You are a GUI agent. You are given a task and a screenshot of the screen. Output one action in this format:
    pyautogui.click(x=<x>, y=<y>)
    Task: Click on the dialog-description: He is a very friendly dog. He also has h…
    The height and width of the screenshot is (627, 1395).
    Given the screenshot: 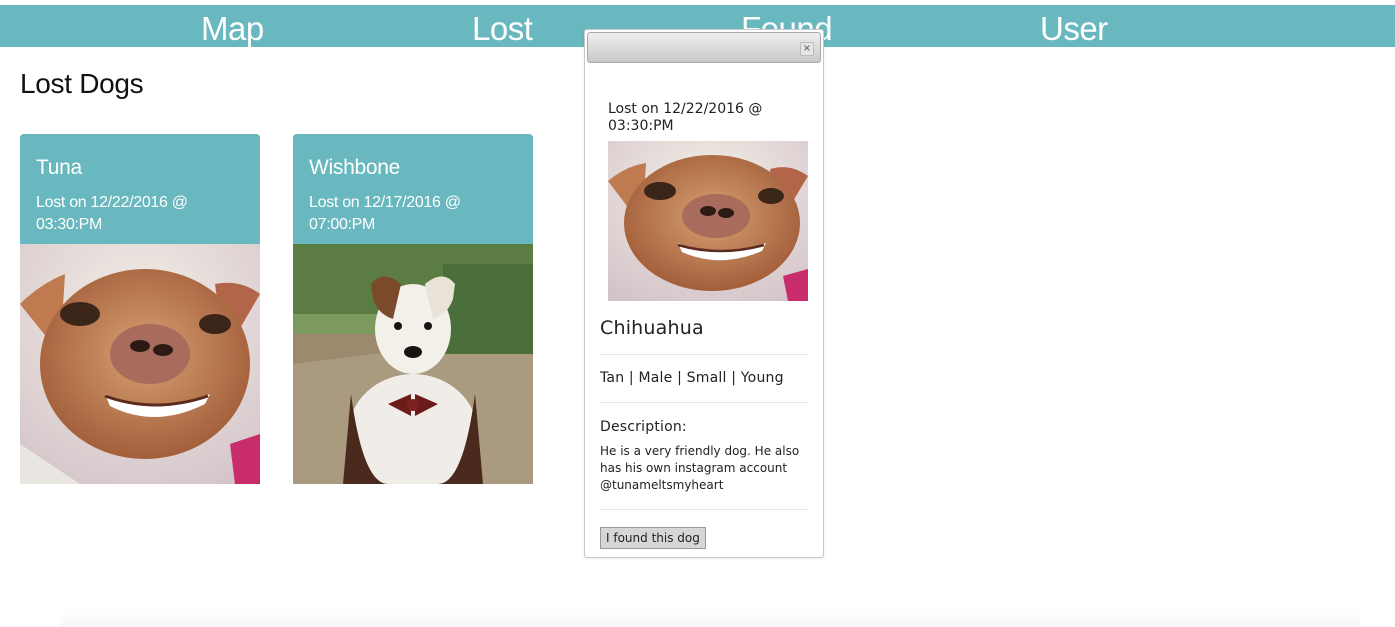 What is the action you would take?
    pyautogui.click(x=700, y=468)
    